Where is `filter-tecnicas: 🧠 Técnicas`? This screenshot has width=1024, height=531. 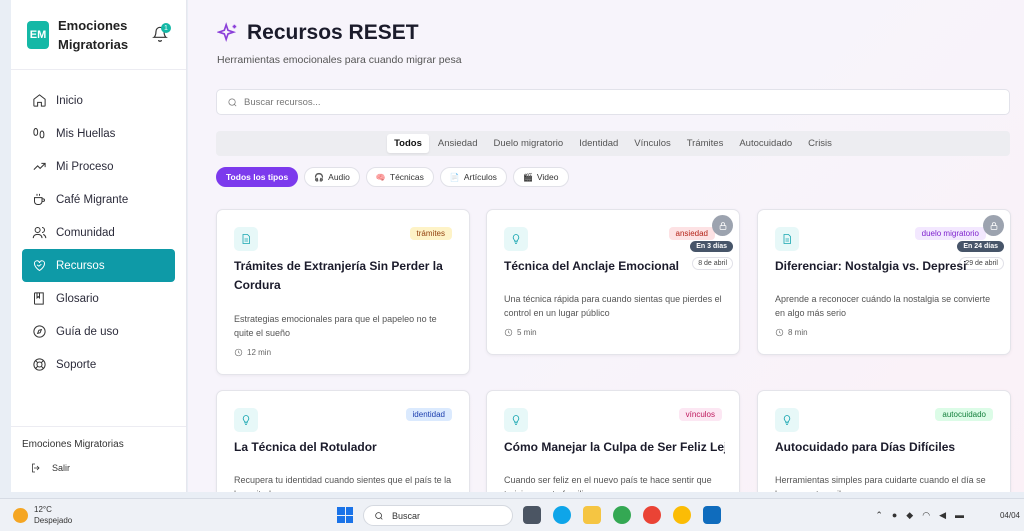 filter-tecnicas: 🧠 Técnicas is located at coordinates (399, 177).